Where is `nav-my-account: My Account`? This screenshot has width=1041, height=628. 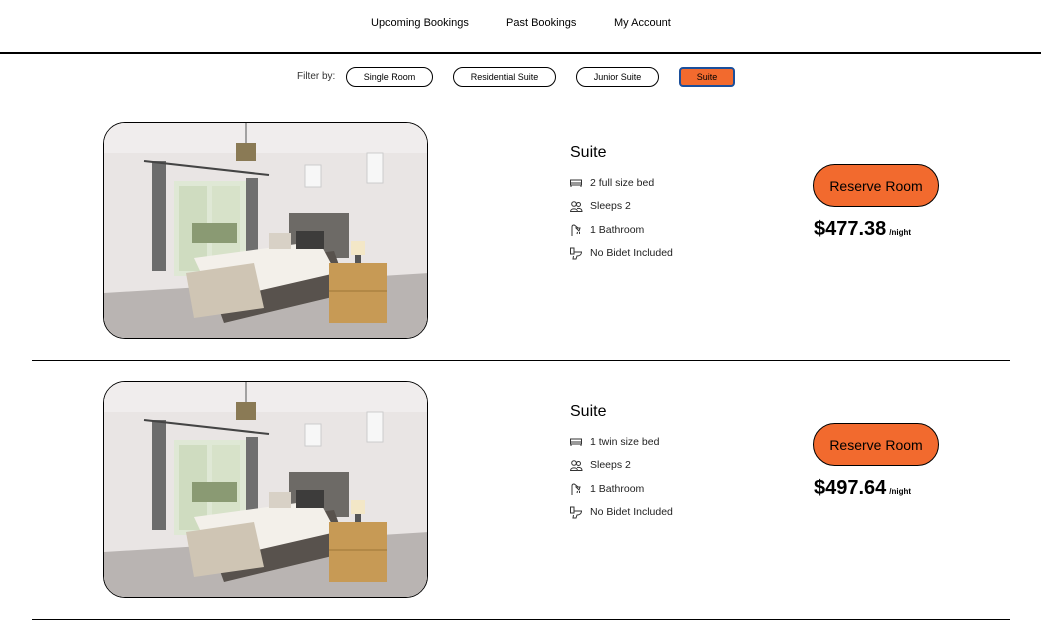
nav-my-account: My Account is located at coordinates (642, 23).